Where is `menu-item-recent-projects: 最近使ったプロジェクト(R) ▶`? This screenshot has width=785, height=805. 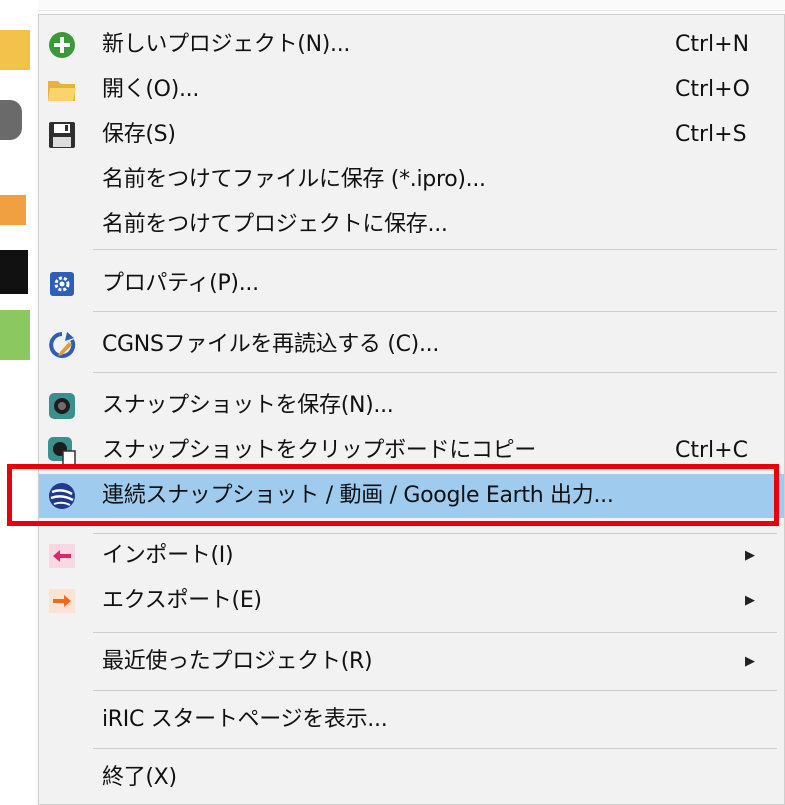 menu-item-recent-projects: 最近使ったプロジェクト(R) ▶ is located at coordinates (411, 662).